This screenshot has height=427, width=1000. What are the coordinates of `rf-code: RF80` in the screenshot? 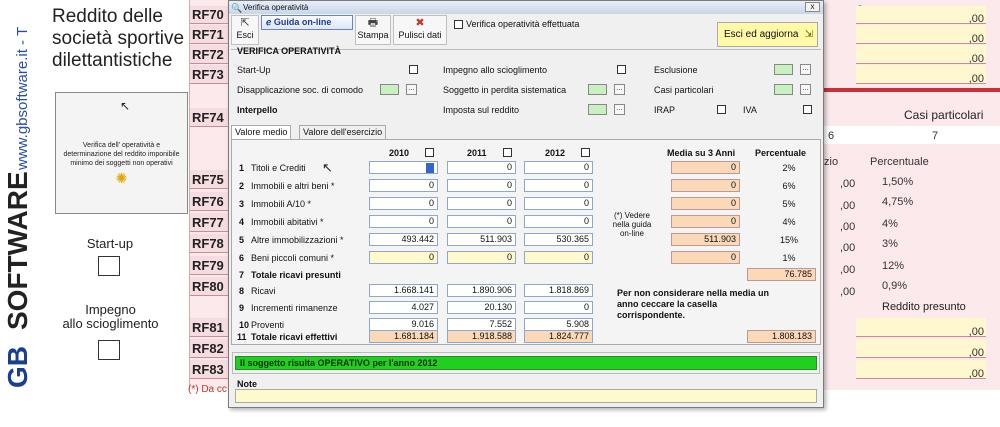 It's located at (210, 286).